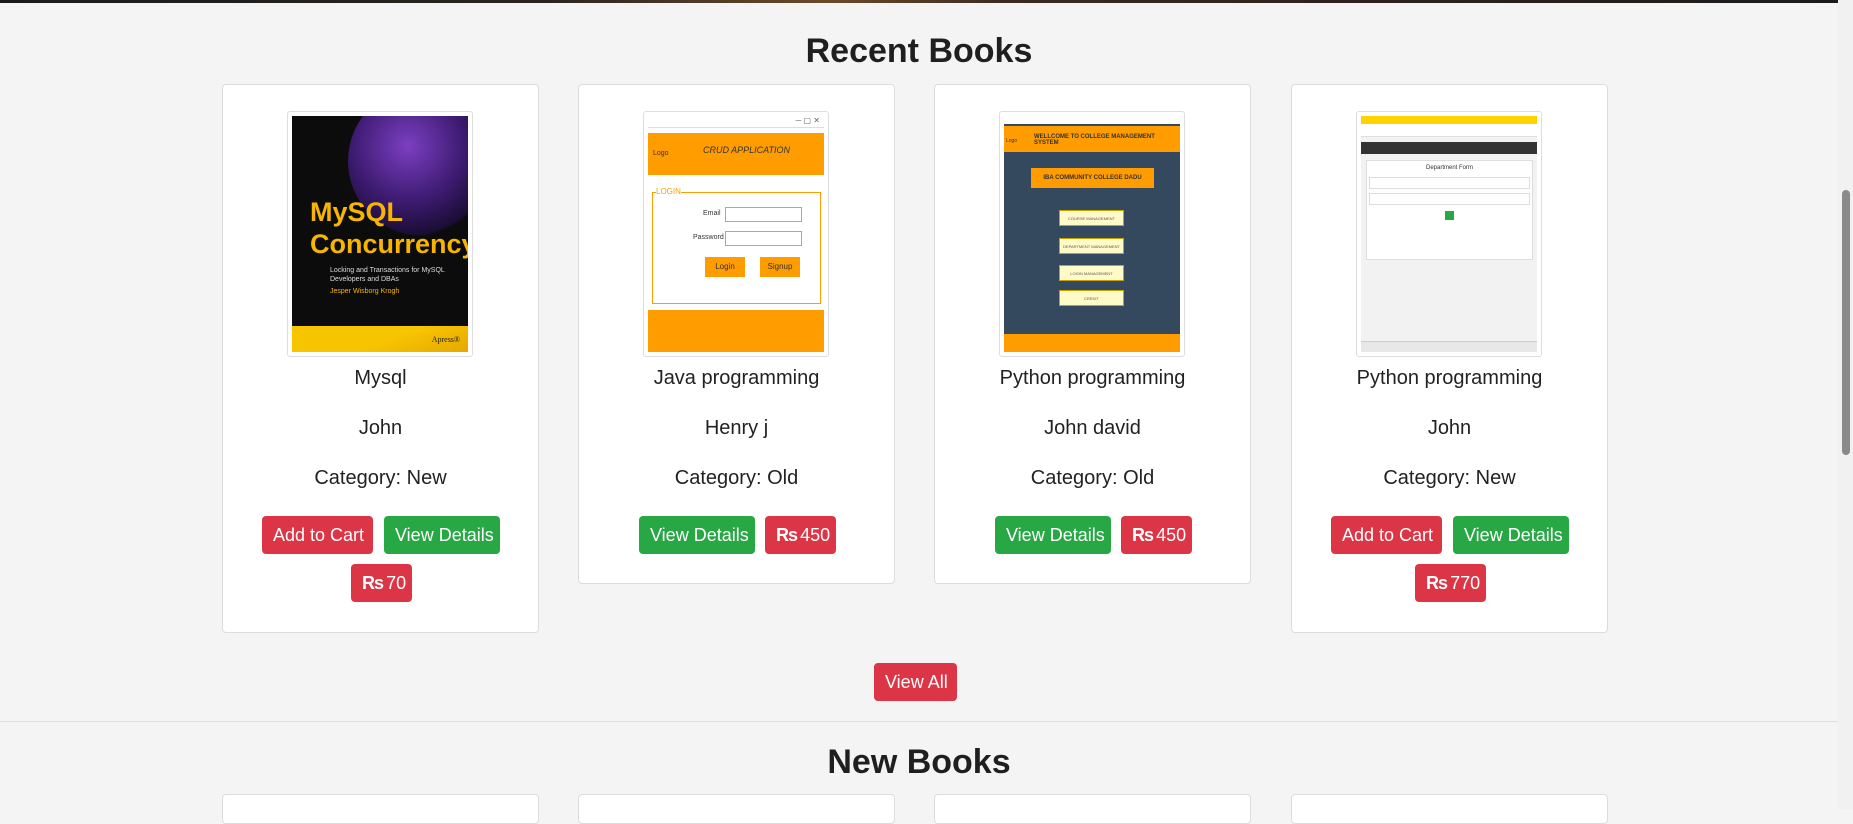 The image size is (1853, 824). What do you see at coordinates (780, 267) in the screenshot?
I see `cover-signup-button: Signup` at bounding box center [780, 267].